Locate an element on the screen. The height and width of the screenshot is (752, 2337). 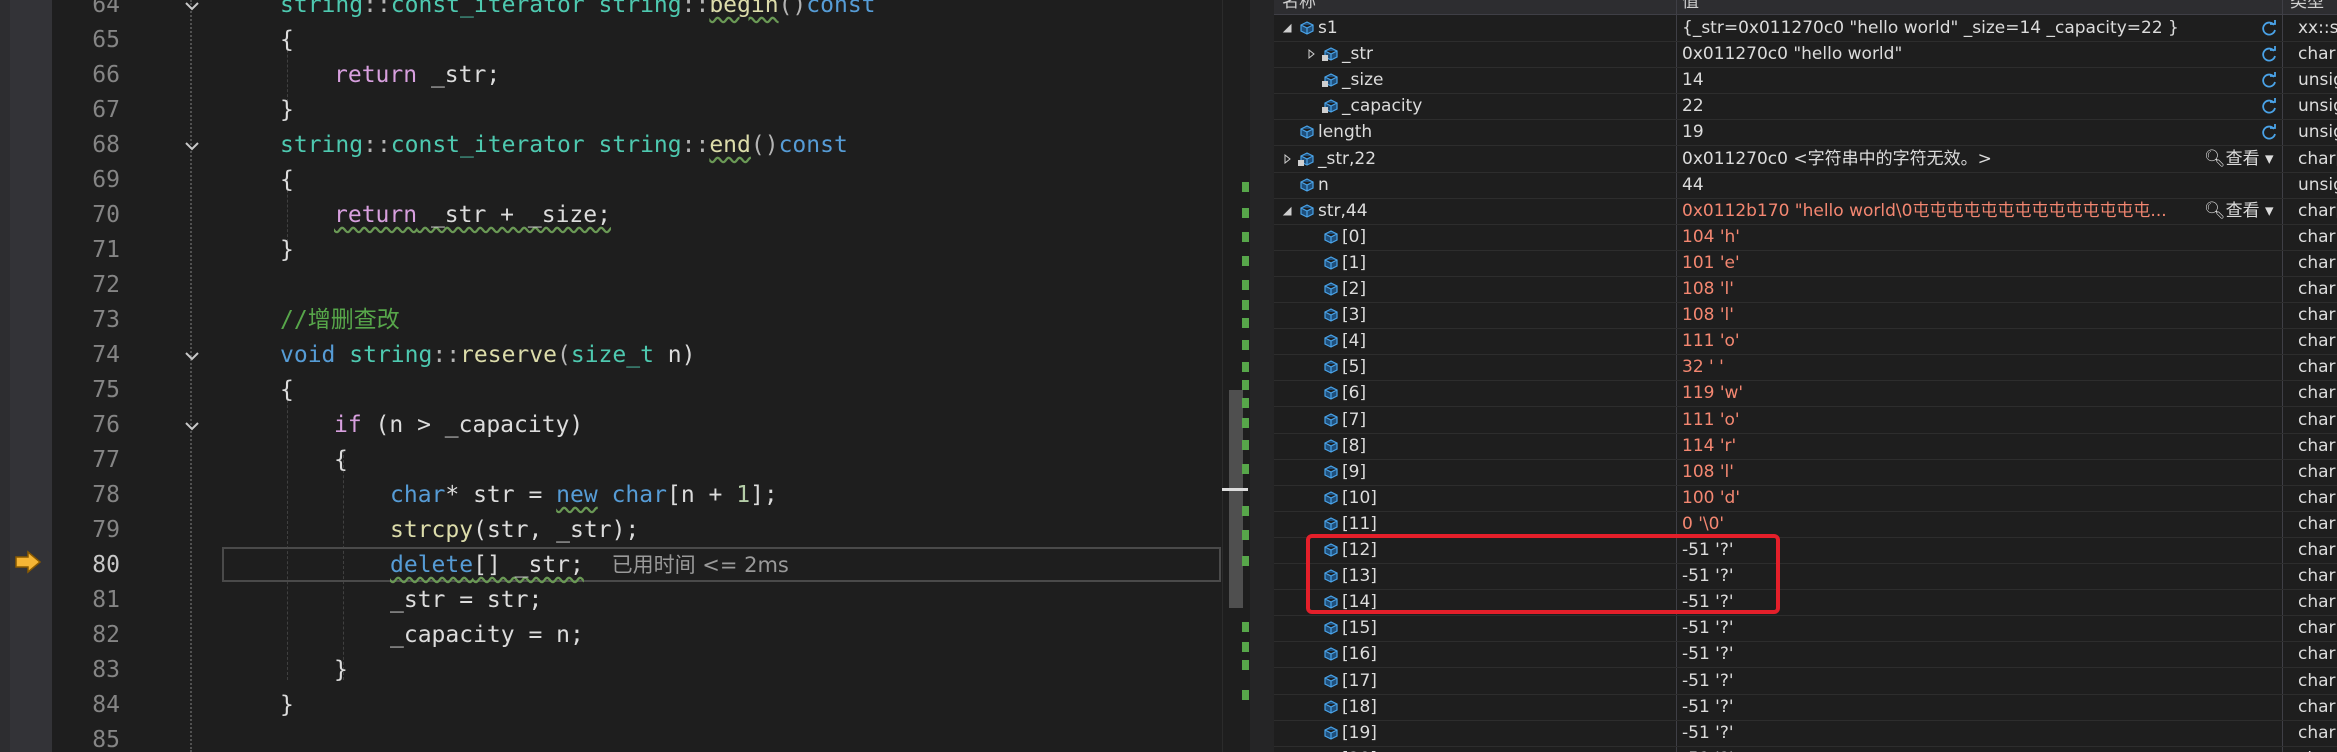
code-line: 67 } is located at coordinates (637, 110).